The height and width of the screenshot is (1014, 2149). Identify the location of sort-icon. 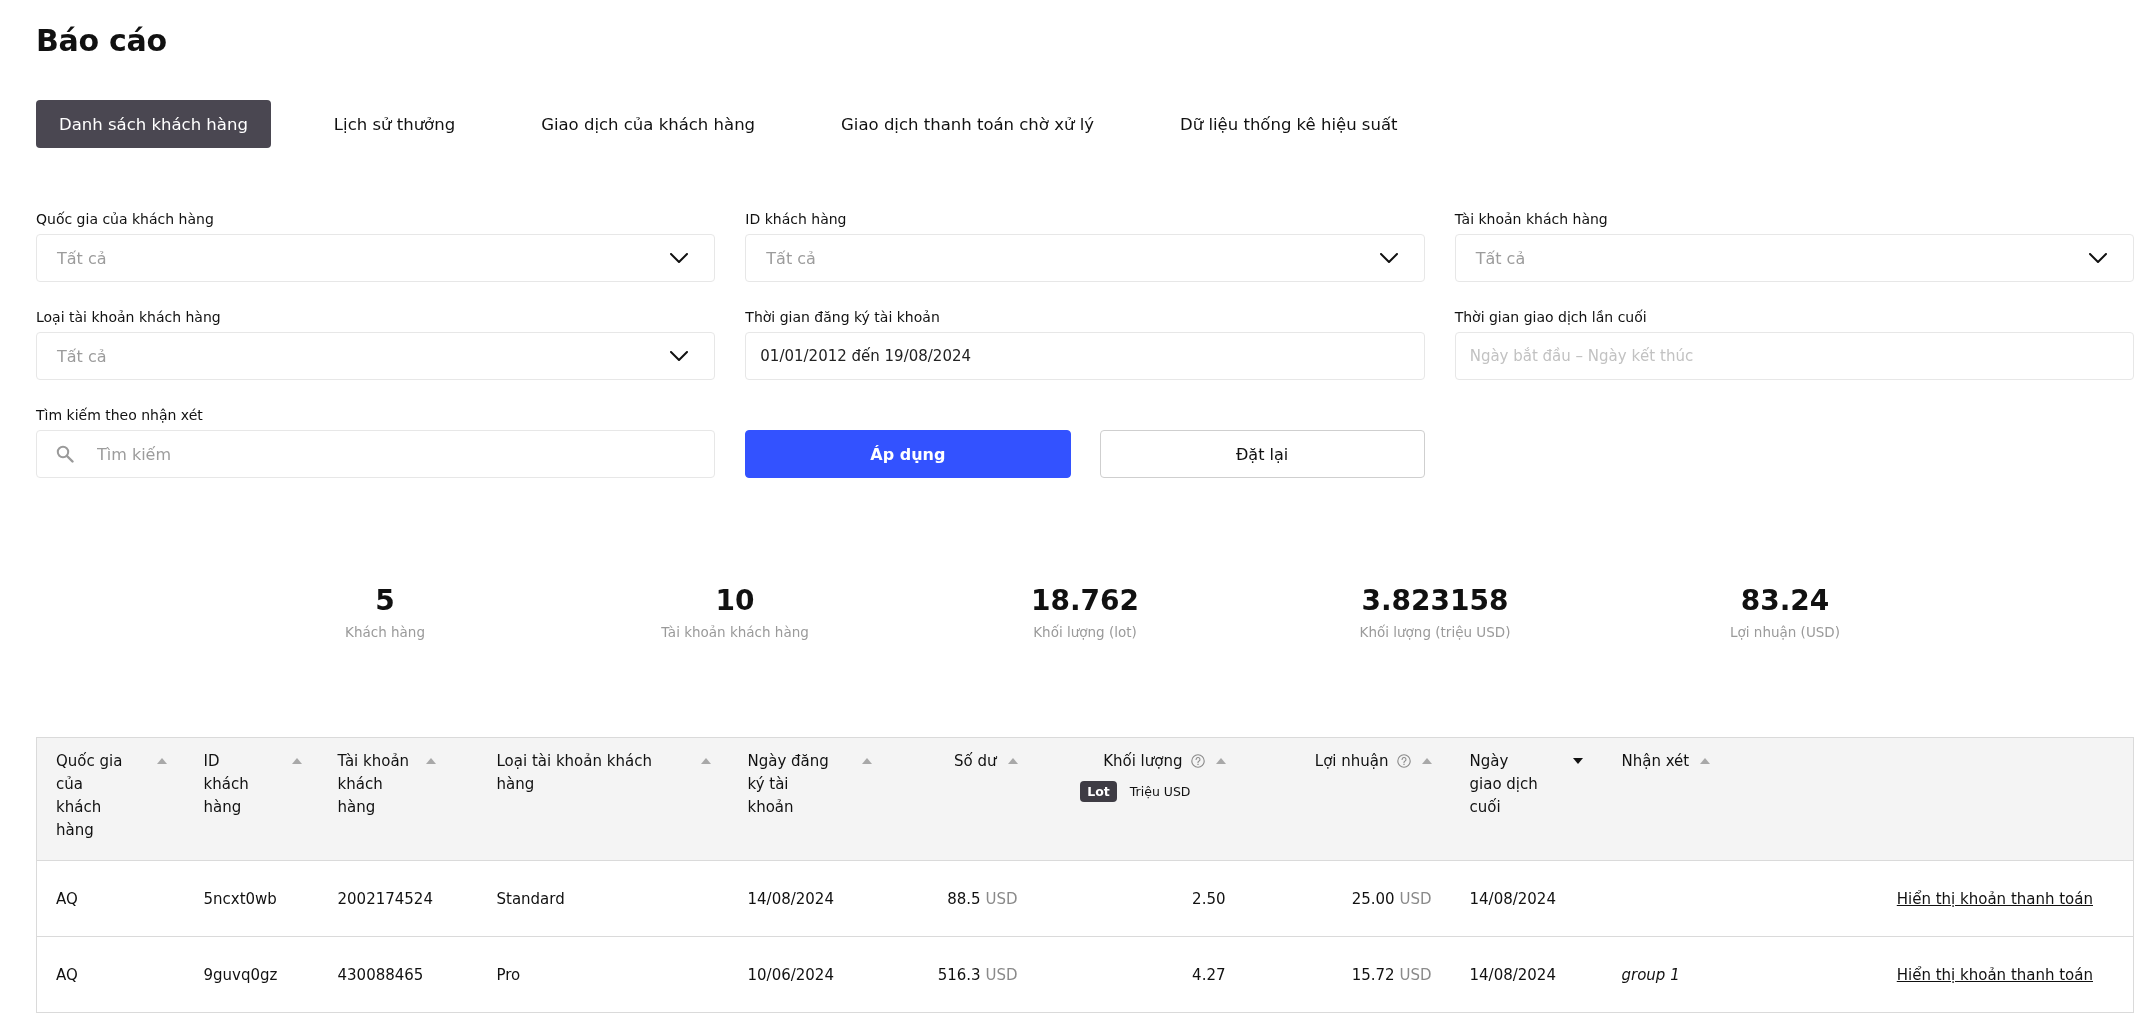
(1577, 761).